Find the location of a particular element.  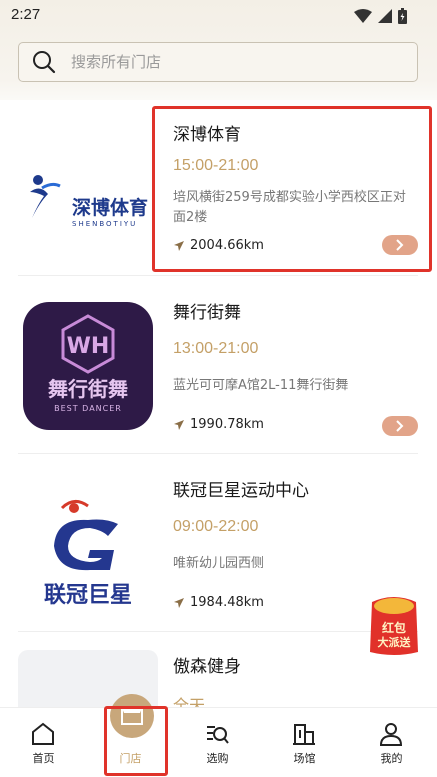

store-icon is located at coordinates (132, 716).